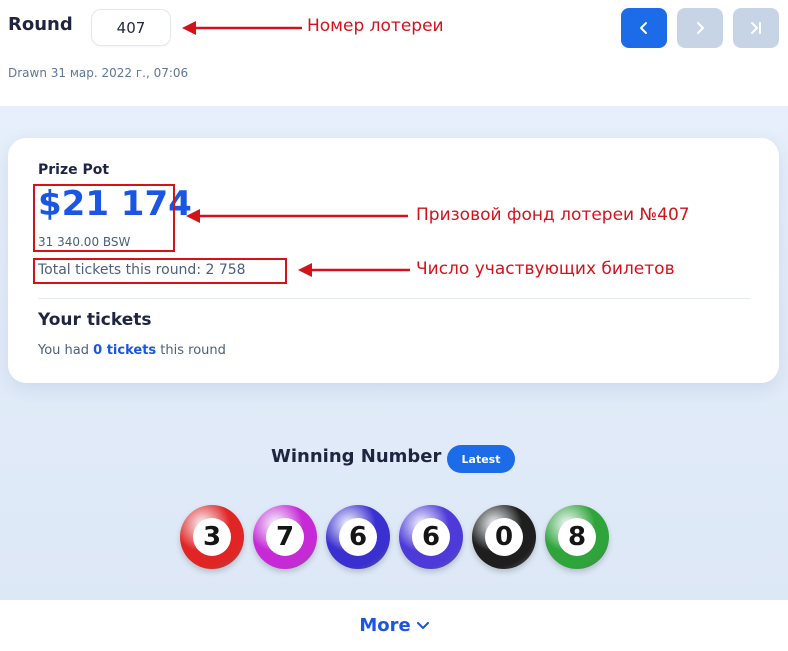 The image size is (788, 651). What do you see at coordinates (104, 218) in the screenshot?
I see `prize-highlight-box` at bounding box center [104, 218].